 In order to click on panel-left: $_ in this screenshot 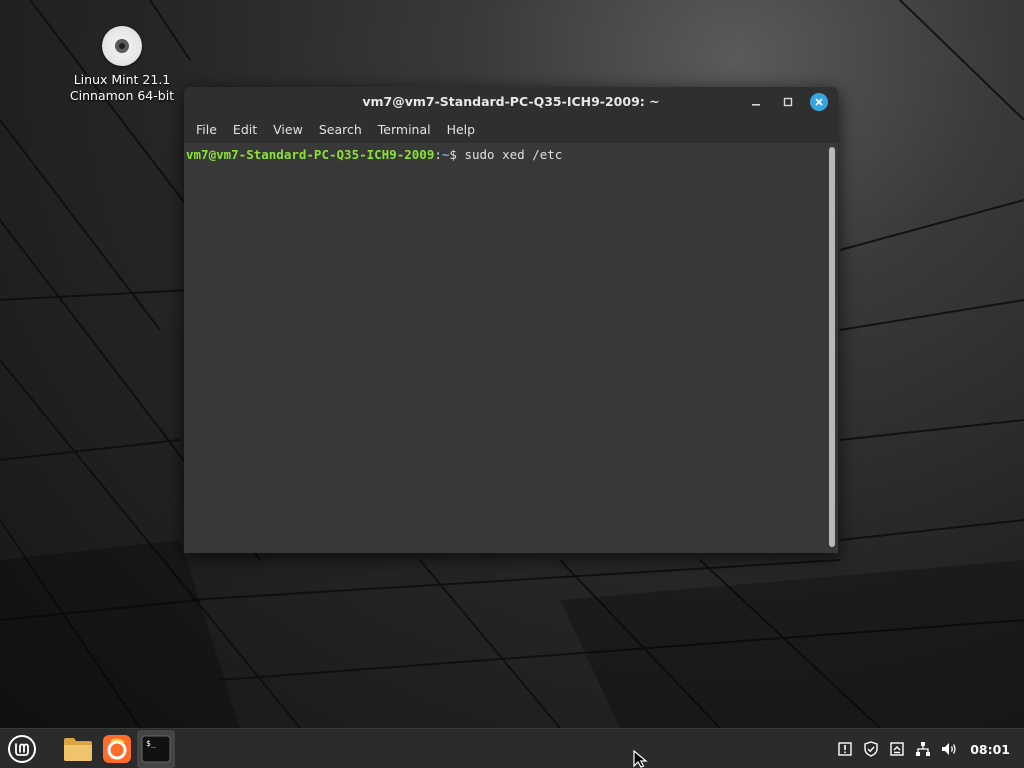, I will do `click(87, 748)`.